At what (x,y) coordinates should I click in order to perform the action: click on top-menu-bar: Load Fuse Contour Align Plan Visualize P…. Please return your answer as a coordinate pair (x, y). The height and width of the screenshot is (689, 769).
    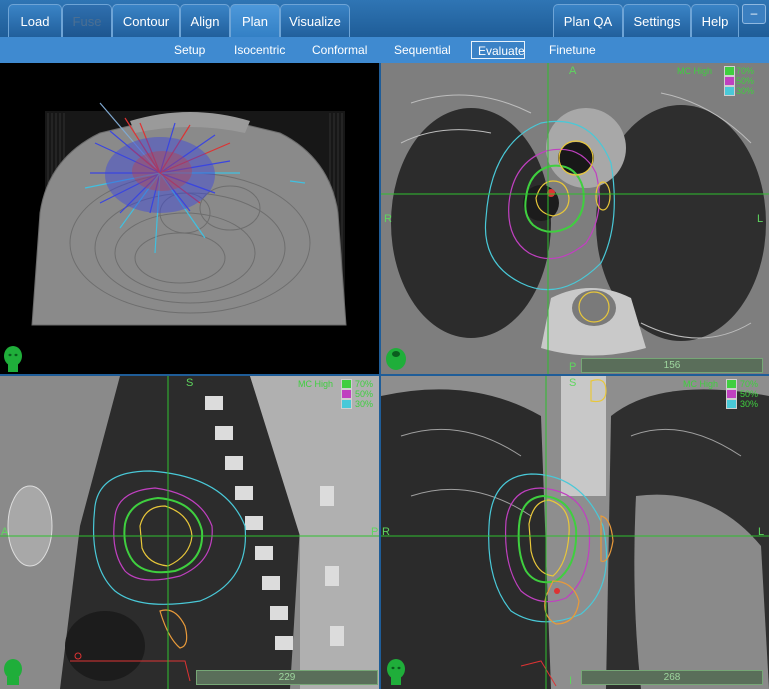
    Looking at the image, I should click on (384, 18).